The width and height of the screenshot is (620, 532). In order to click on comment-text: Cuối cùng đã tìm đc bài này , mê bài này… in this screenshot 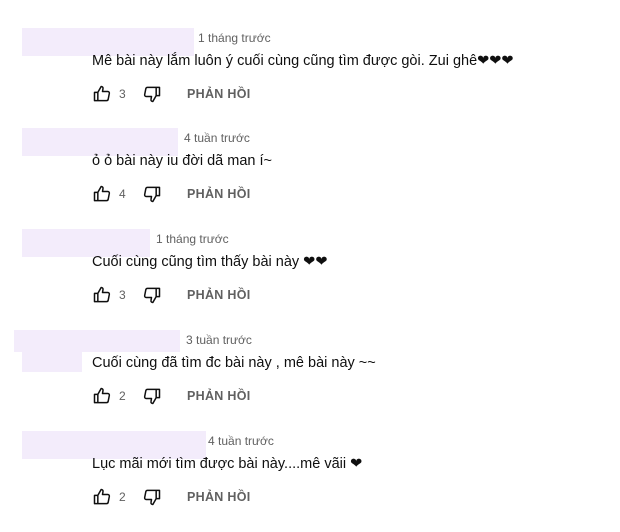, I will do `click(234, 363)`.